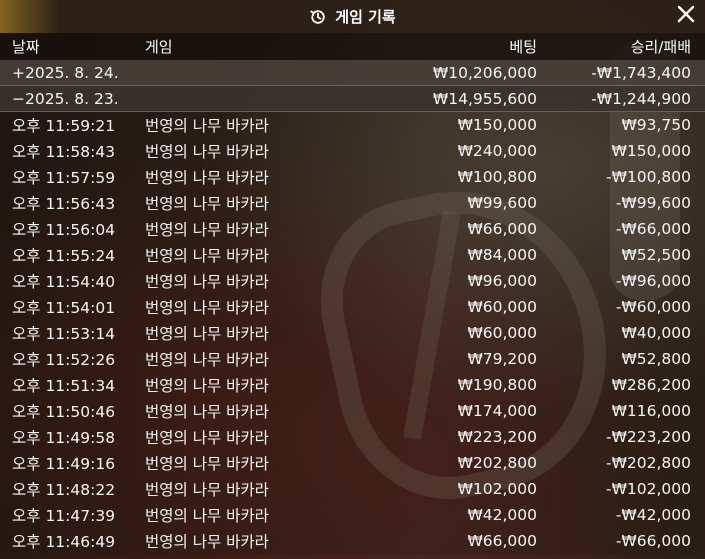  What do you see at coordinates (661, 46) in the screenshot?
I see `column-header-result: 승리/패배` at bounding box center [661, 46].